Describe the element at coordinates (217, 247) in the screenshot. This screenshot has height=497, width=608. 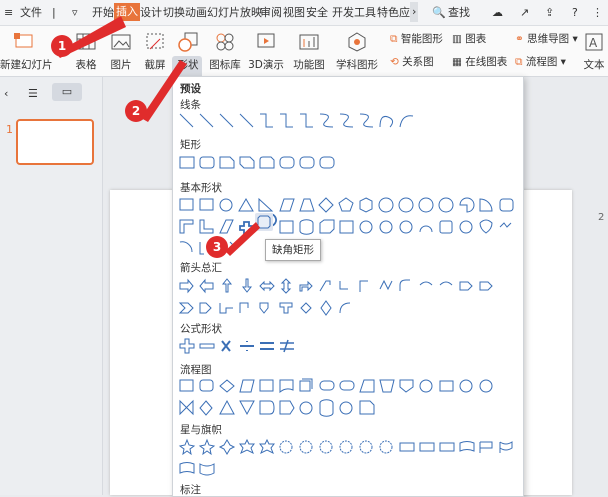
I see `step-badge-3: 3` at that location.